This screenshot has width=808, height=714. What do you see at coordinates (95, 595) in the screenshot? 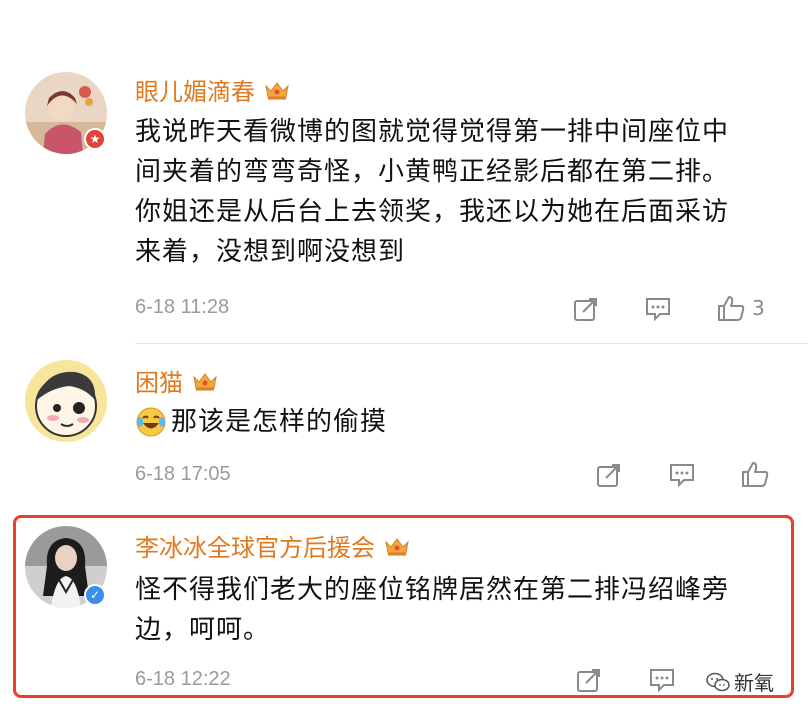
I see `verified-badge: ✓` at bounding box center [95, 595].